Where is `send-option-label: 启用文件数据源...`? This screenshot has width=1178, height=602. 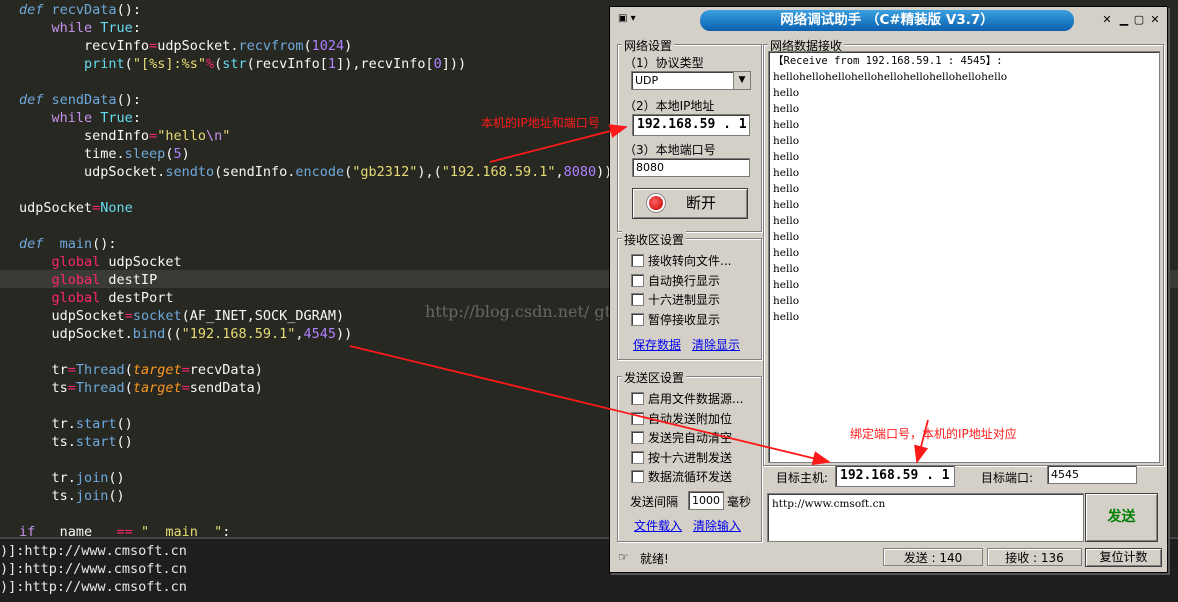
send-option-label: 启用文件数据源... is located at coordinates (696, 399).